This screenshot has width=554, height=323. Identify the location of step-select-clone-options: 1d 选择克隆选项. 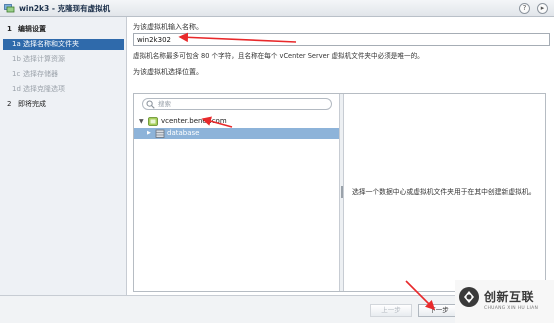
(63, 89).